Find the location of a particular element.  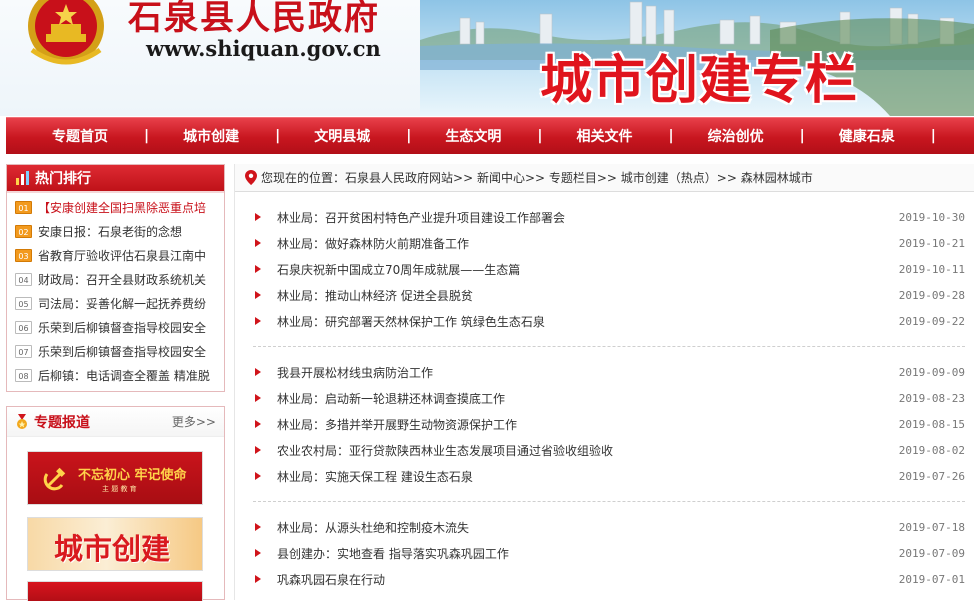

rank-badge: 01 is located at coordinates (23, 207).